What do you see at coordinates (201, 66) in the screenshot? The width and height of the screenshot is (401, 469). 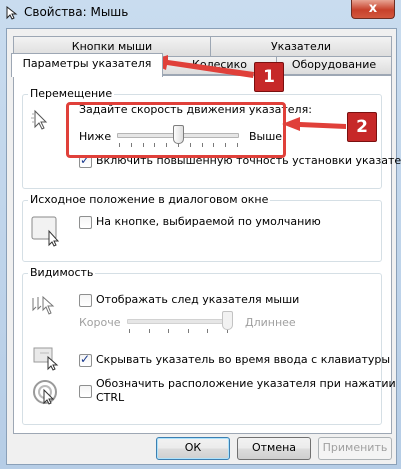 I see `arrow-1-icon` at bounding box center [201, 66].